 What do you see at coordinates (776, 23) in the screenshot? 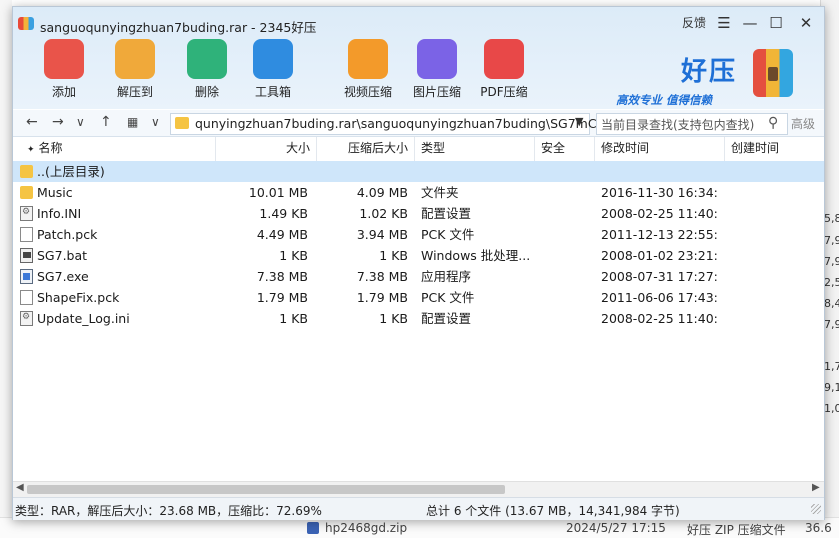
I see `maximize-button: ☐` at bounding box center [776, 23].